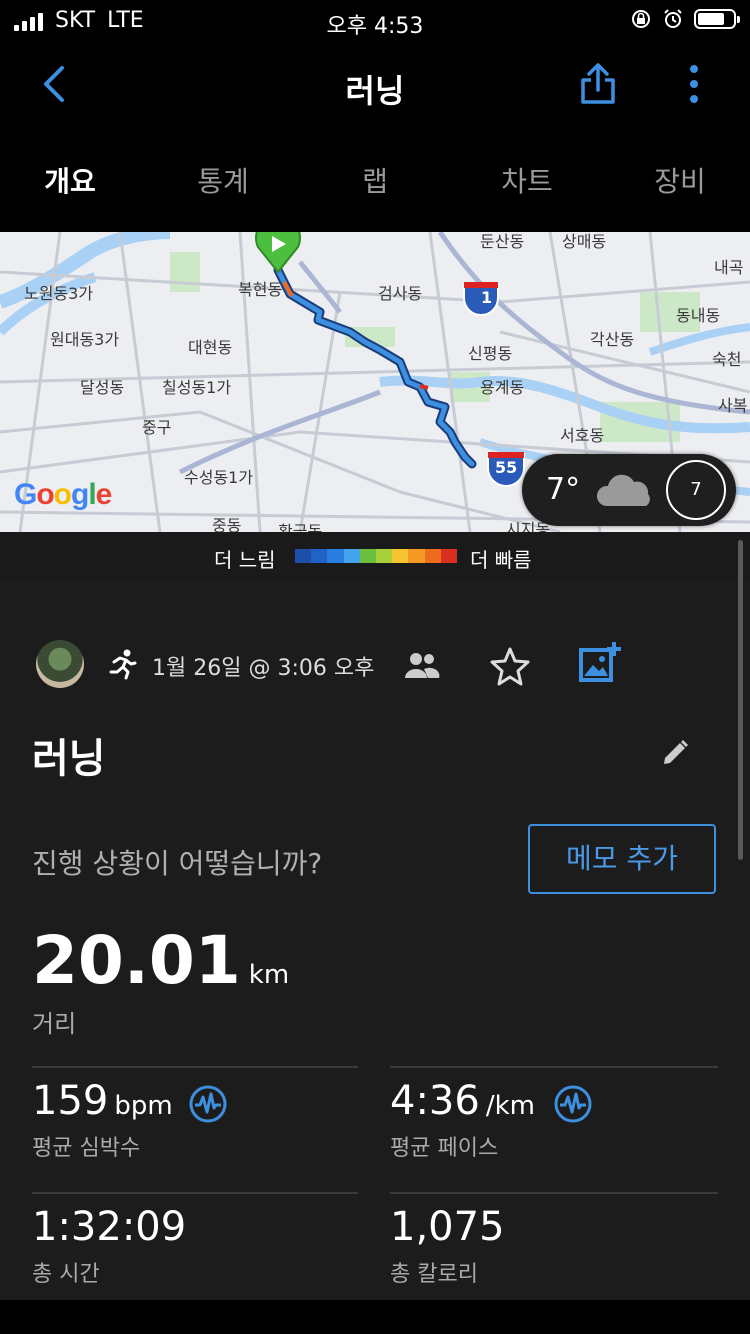 The height and width of the screenshot is (1334, 750). I want to click on distance-value: 20.01, so click(136, 960).